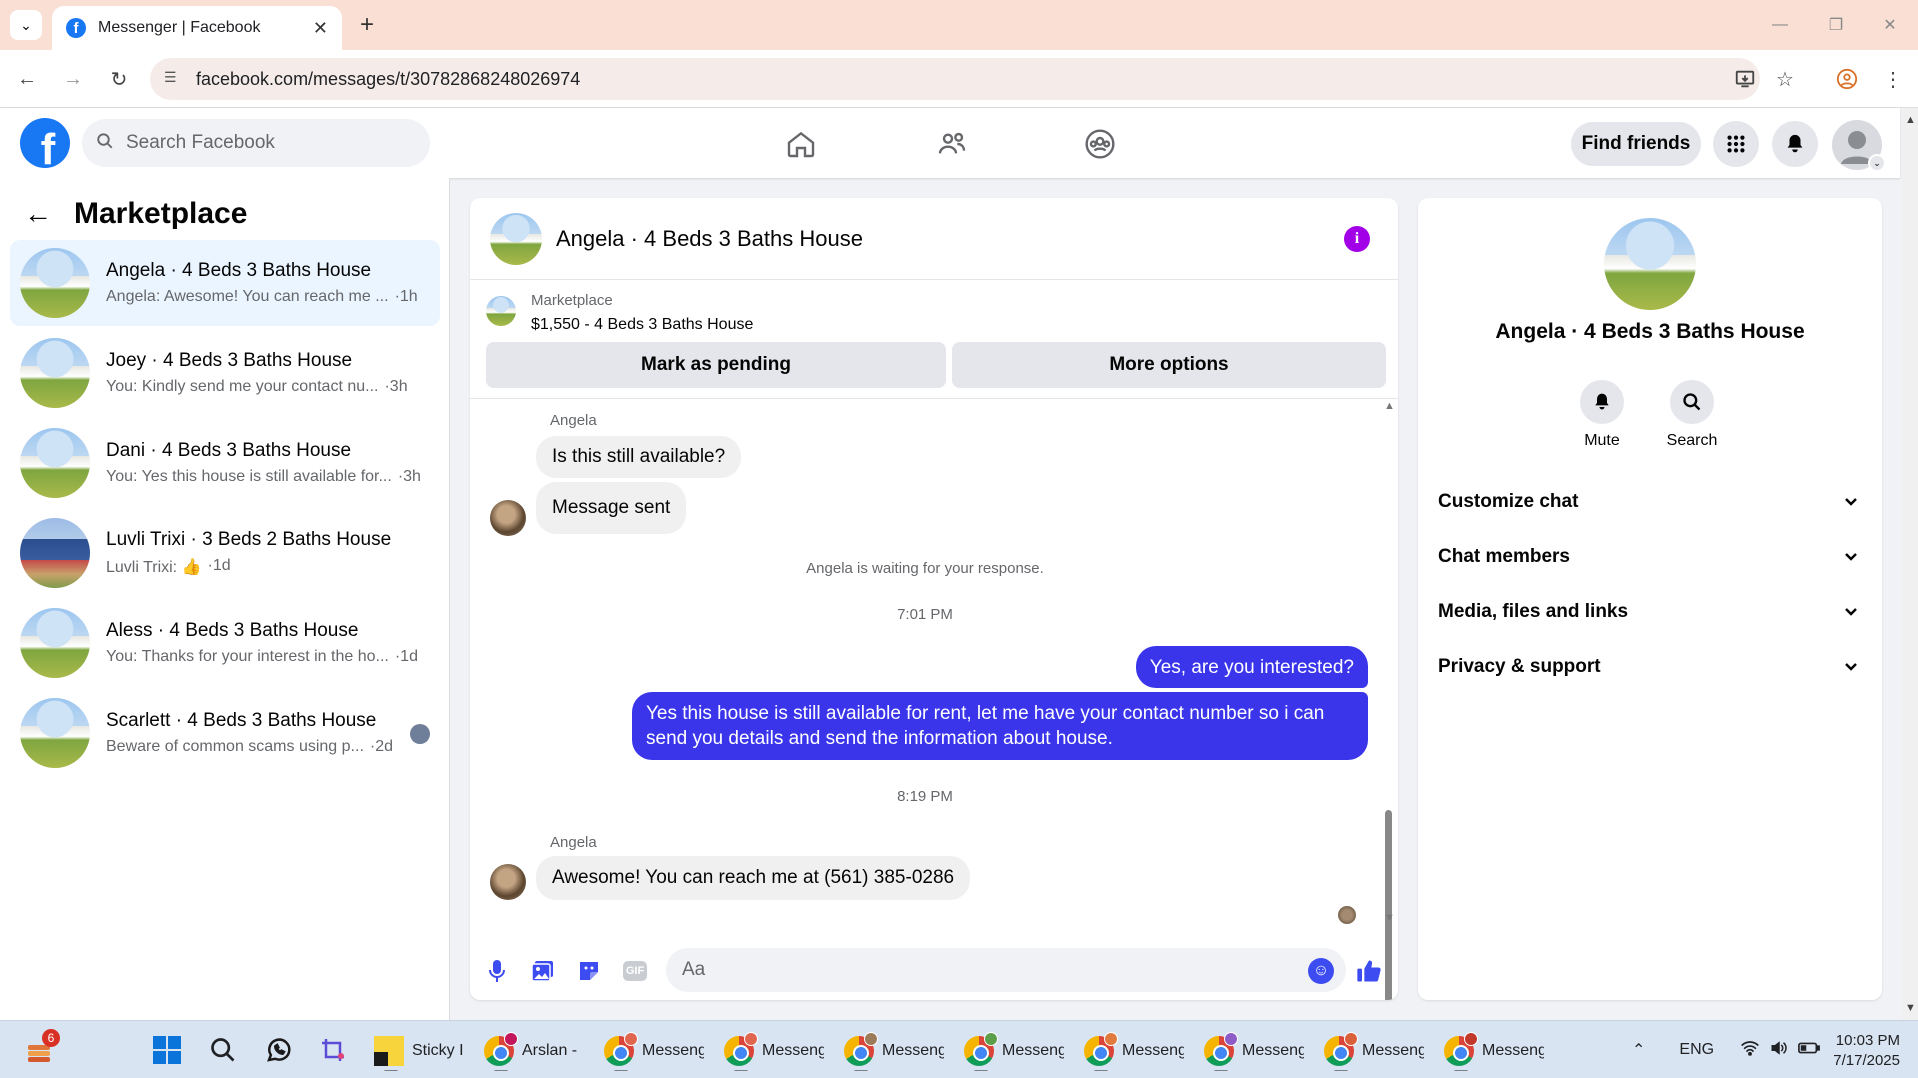 This screenshot has height=1078, width=1918. What do you see at coordinates (223, 1050) in the screenshot?
I see `search-icon` at bounding box center [223, 1050].